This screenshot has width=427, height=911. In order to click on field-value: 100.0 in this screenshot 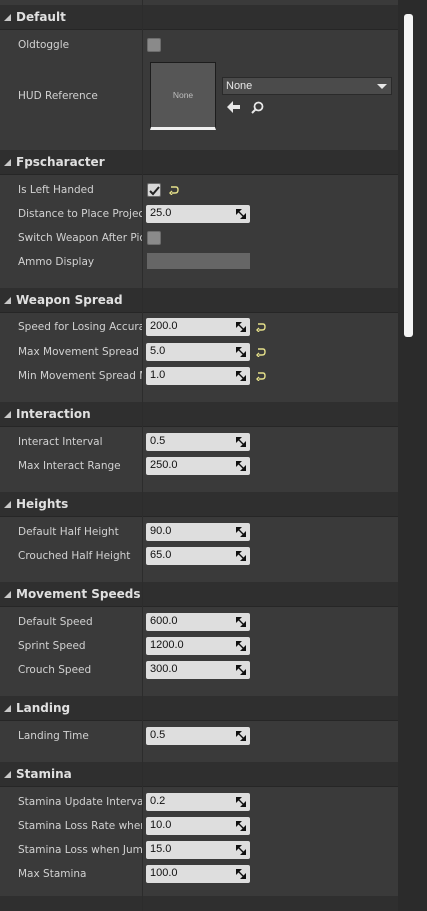, I will do `click(164, 873)`.